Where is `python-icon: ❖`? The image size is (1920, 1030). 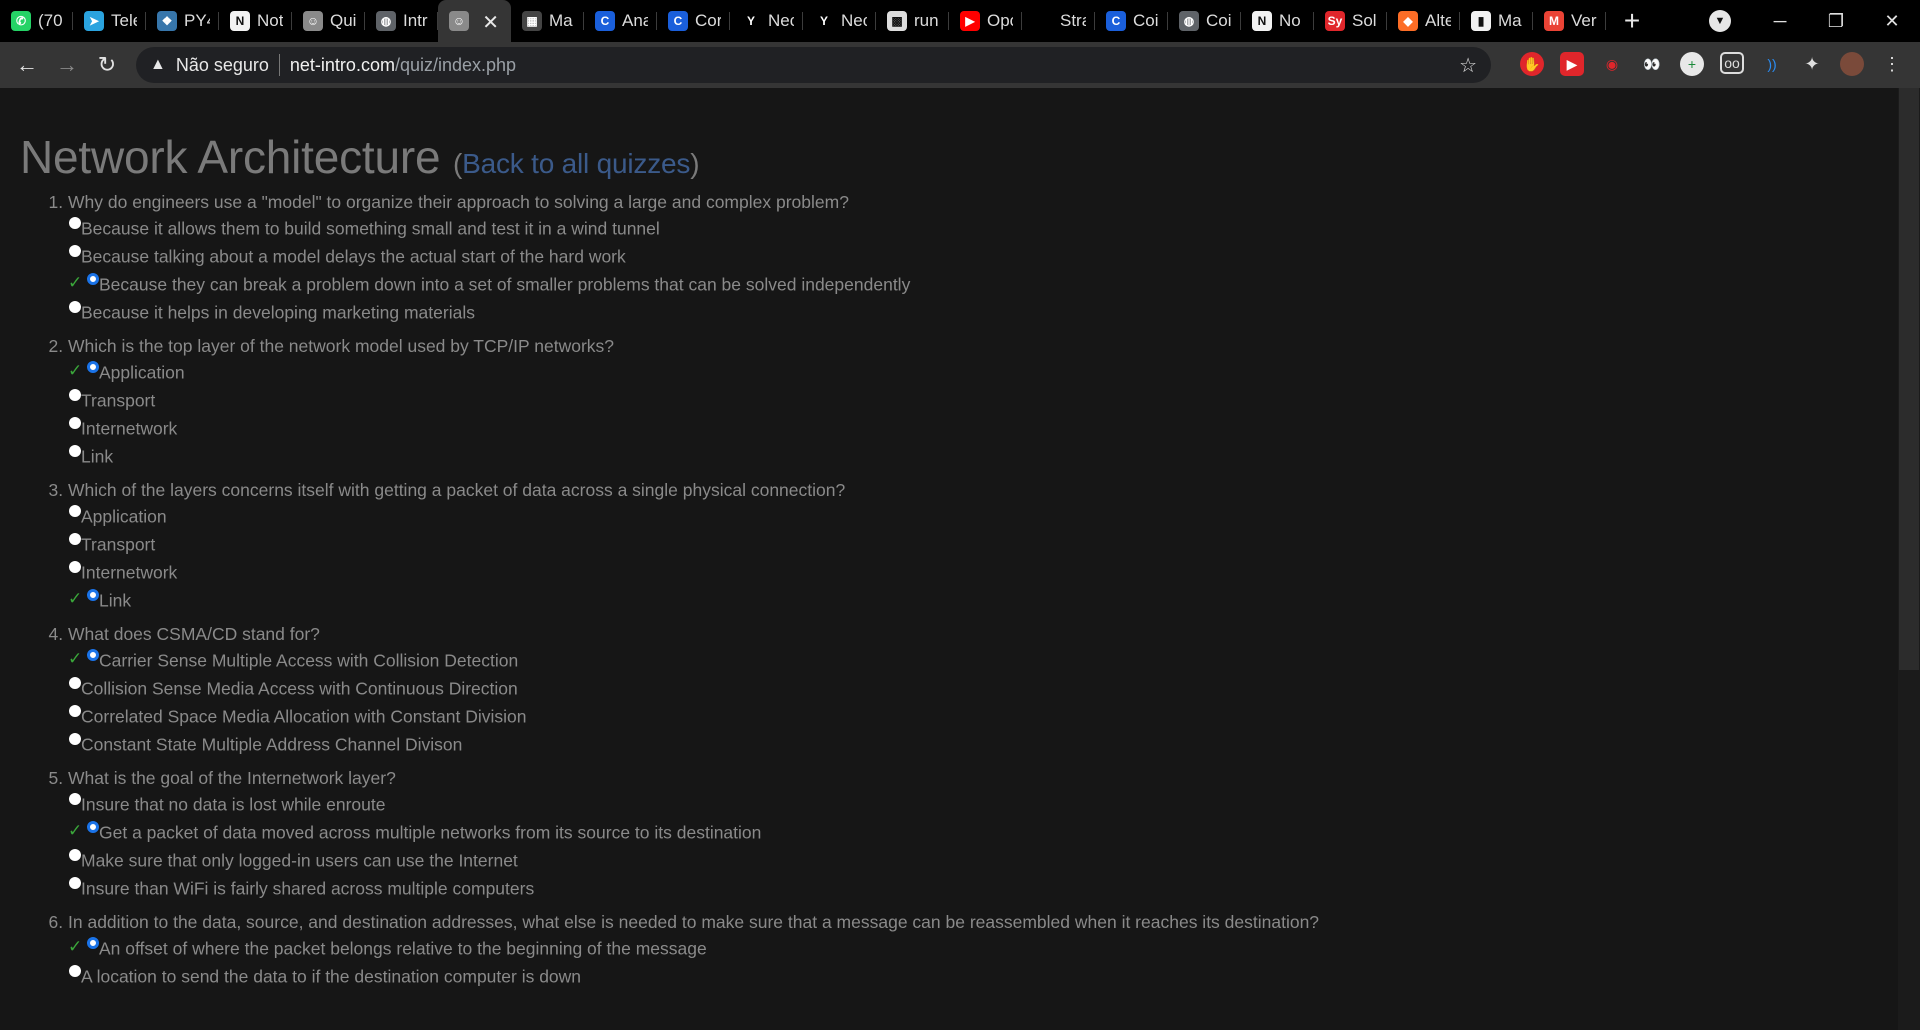
python-icon: ❖ is located at coordinates (167, 21).